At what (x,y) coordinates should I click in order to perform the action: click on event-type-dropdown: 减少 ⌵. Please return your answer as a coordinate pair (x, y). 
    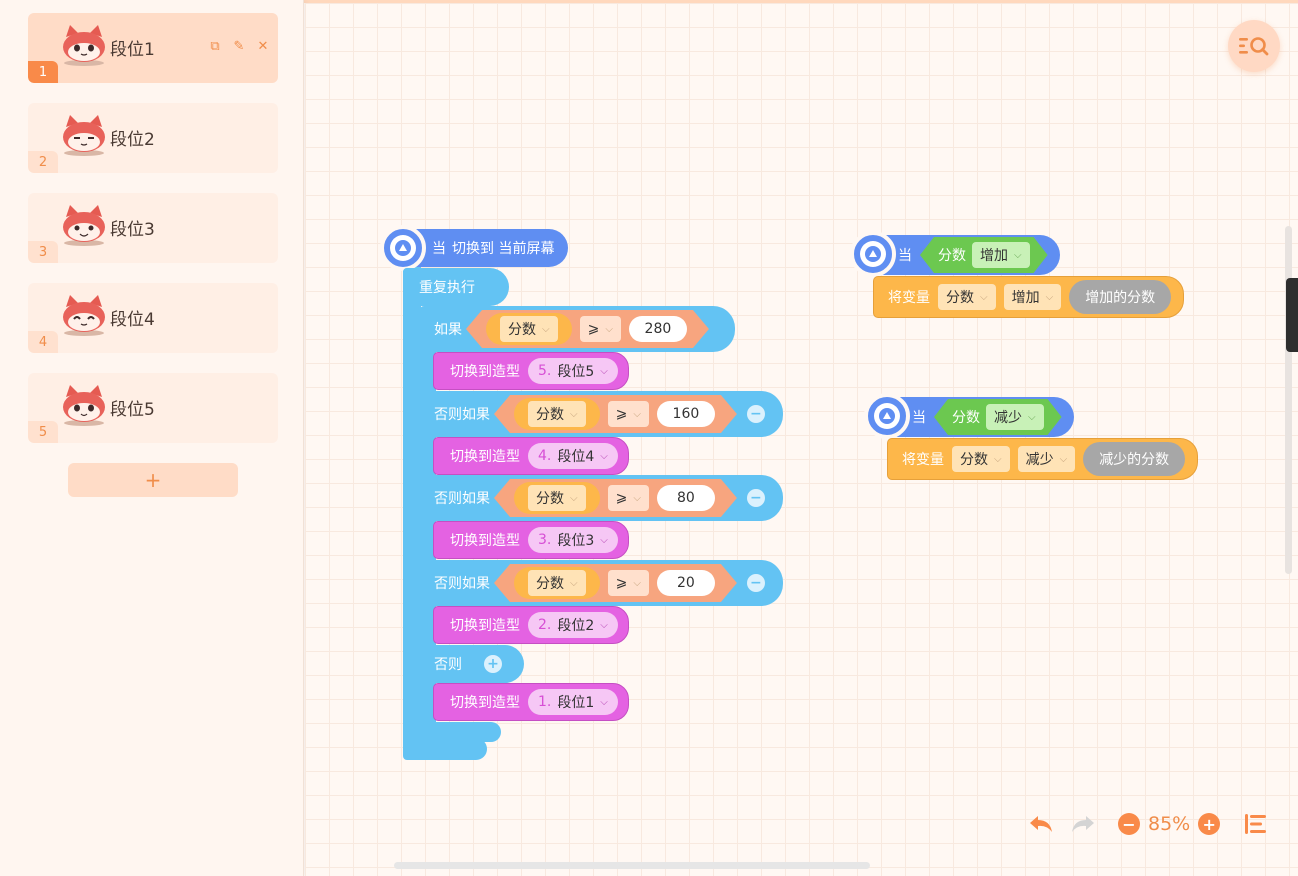
    Looking at the image, I should click on (1015, 417).